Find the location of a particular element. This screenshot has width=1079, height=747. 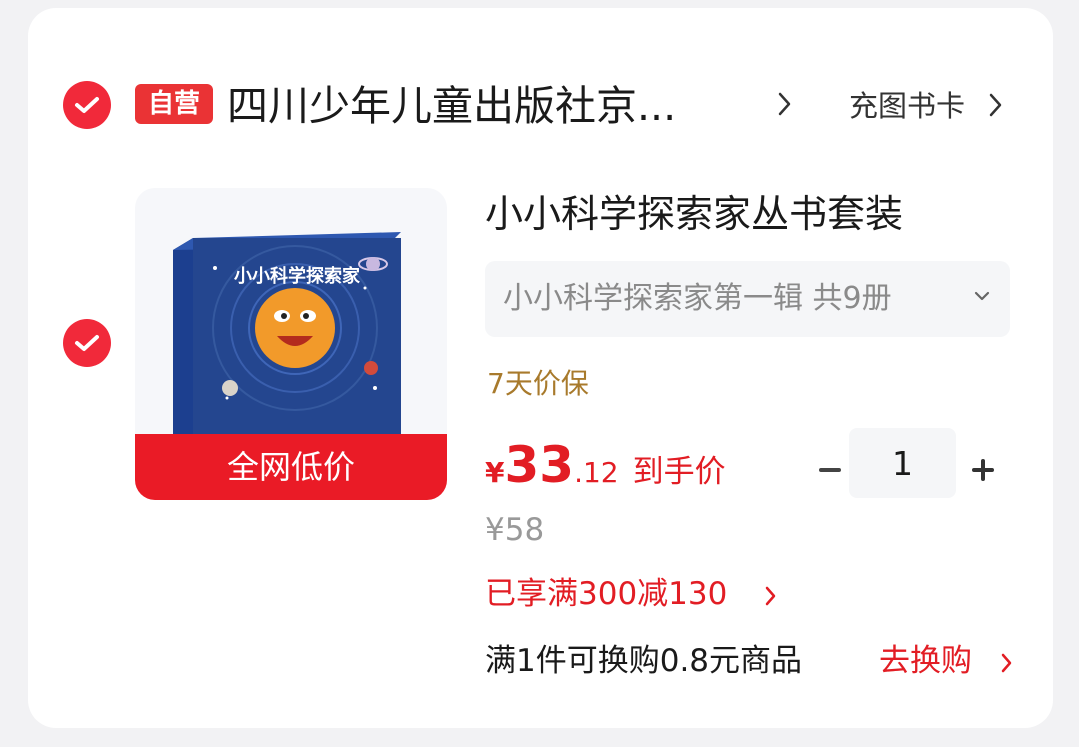

price-protection-label: 7天价保 is located at coordinates (538, 383).